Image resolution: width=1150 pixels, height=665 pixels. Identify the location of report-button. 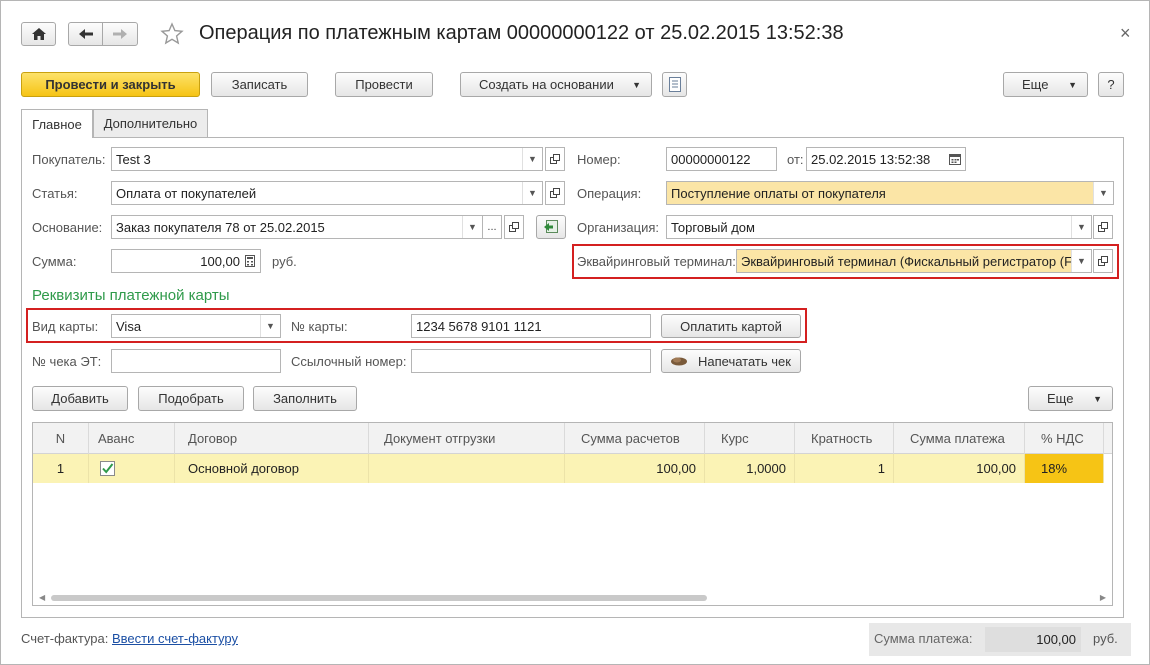
(674, 84).